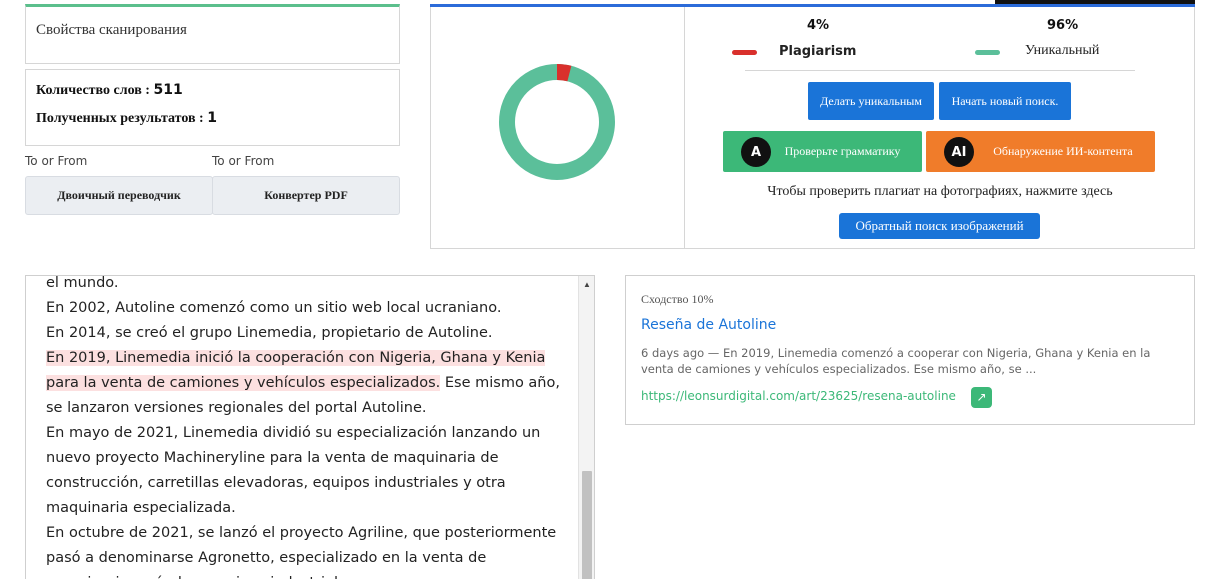 This screenshot has width=1212, height=579. Describe the element at coordinates (243, 161) in the screenshot. I see `pdf-converter-caption: To or From` at that location.